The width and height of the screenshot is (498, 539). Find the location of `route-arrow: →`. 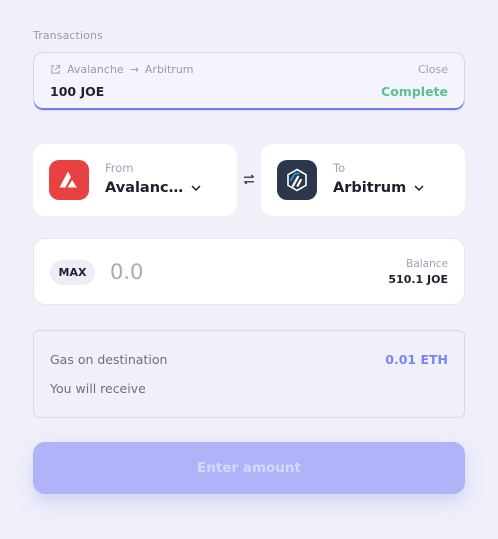

route-arrow: → is located at coordinates (134, 69).